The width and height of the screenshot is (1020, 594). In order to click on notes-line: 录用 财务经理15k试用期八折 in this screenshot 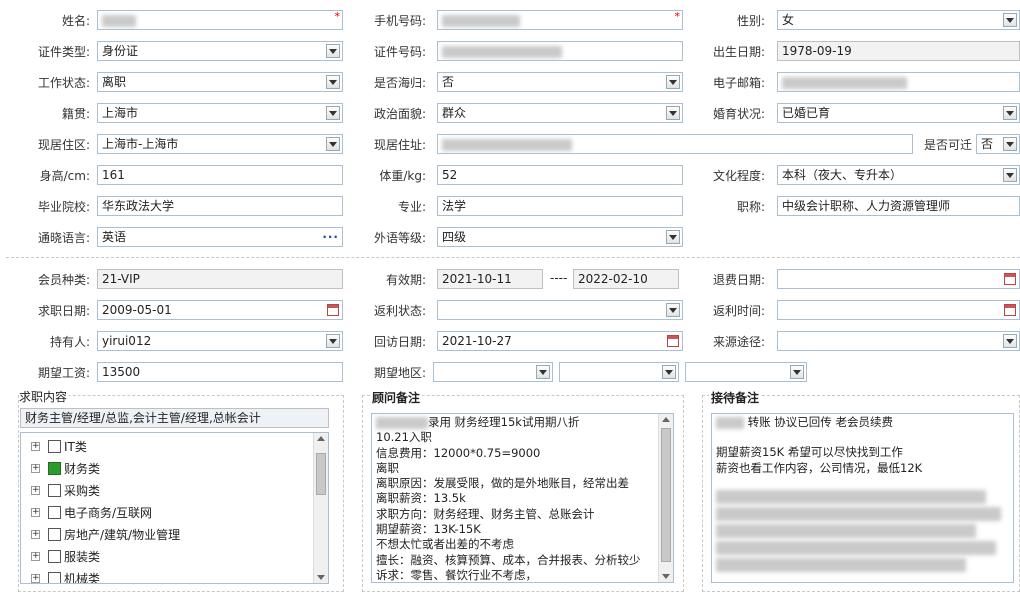, I will do `click(515, 422)`.